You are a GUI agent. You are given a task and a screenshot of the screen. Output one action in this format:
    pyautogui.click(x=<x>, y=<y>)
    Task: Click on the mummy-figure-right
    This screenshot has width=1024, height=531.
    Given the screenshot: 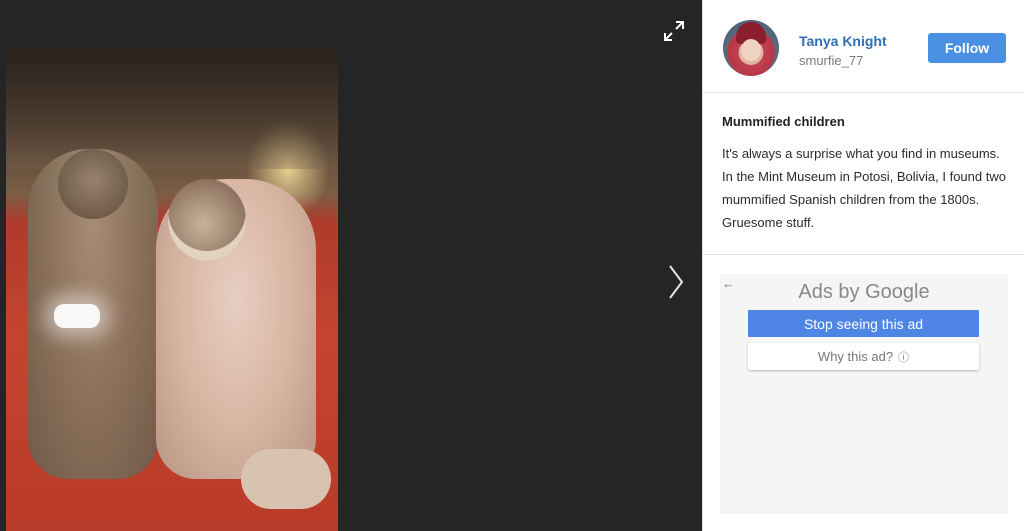 What is the action you would take?
    pyautogui.click(x=236, y=329)
    